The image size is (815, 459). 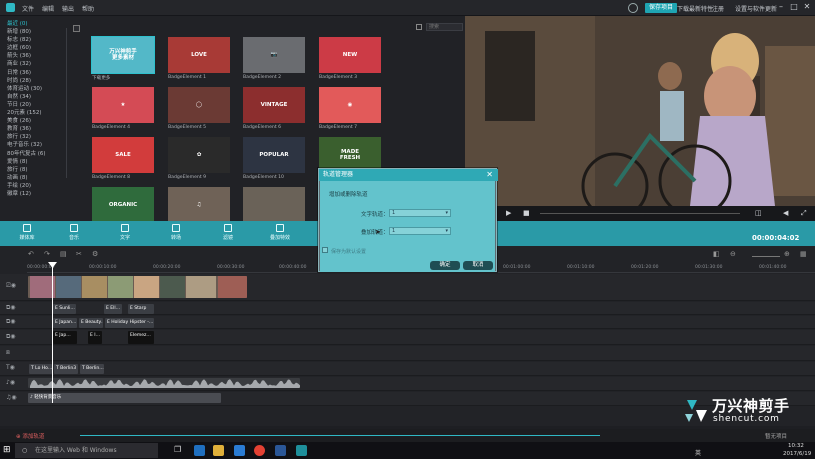 What do you see at coordinates (125, 232) in the screenshot?
I see `tool-text: 文字` at bounding box center [125, 232].